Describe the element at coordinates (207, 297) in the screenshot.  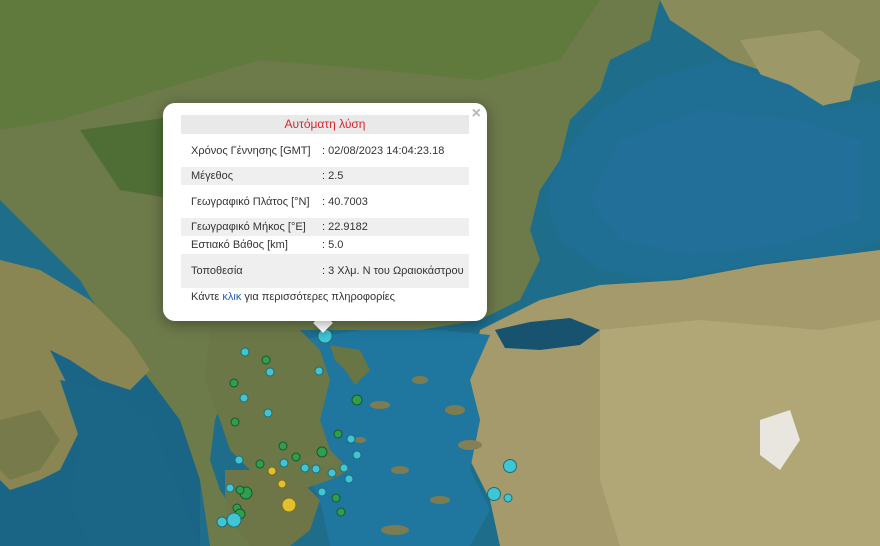
I see `more-info-prefix: Κάντε` at that location.